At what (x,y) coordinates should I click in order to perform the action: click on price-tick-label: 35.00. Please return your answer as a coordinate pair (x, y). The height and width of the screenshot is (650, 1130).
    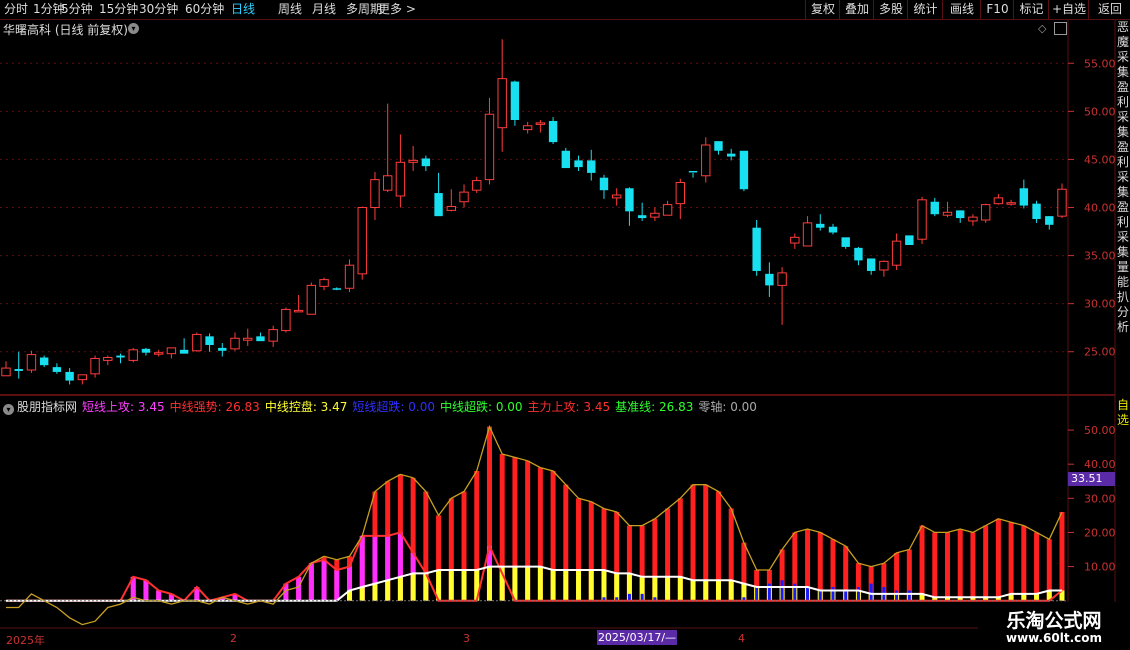
    Looking at the image, I should click on (1100, 256).